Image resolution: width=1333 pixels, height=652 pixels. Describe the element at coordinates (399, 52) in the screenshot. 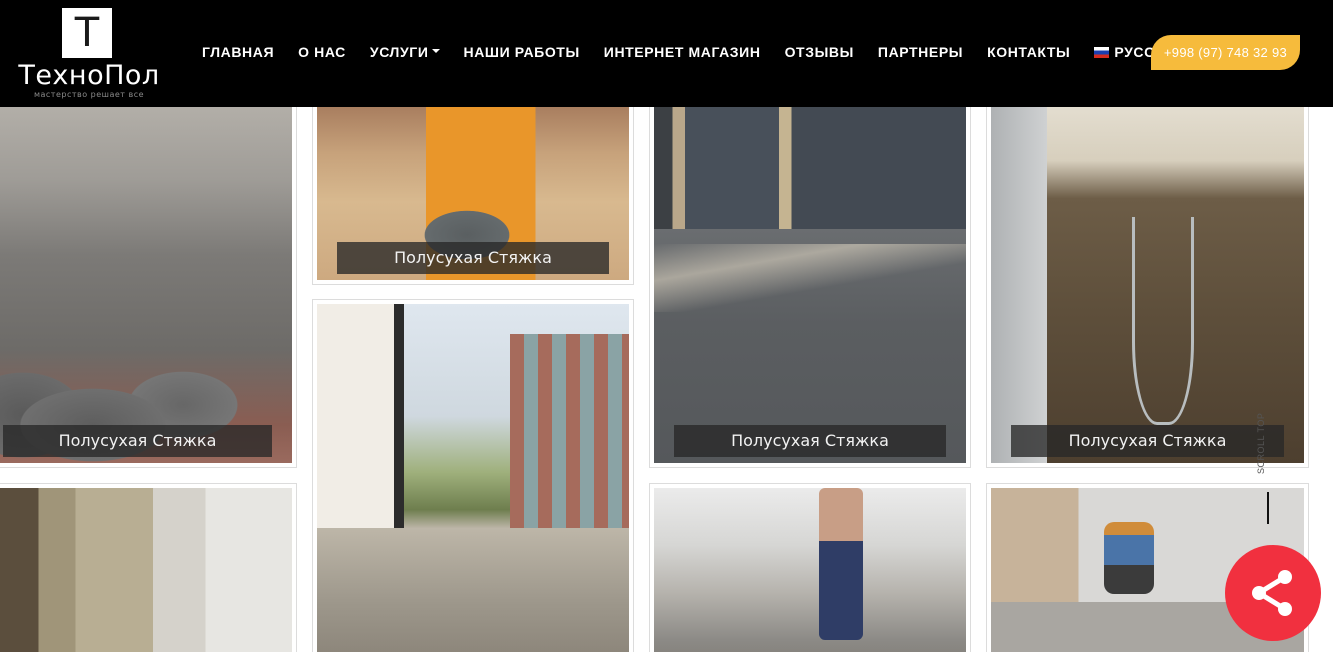

I see `nav-item-label: УСЛУГИ` at that location.